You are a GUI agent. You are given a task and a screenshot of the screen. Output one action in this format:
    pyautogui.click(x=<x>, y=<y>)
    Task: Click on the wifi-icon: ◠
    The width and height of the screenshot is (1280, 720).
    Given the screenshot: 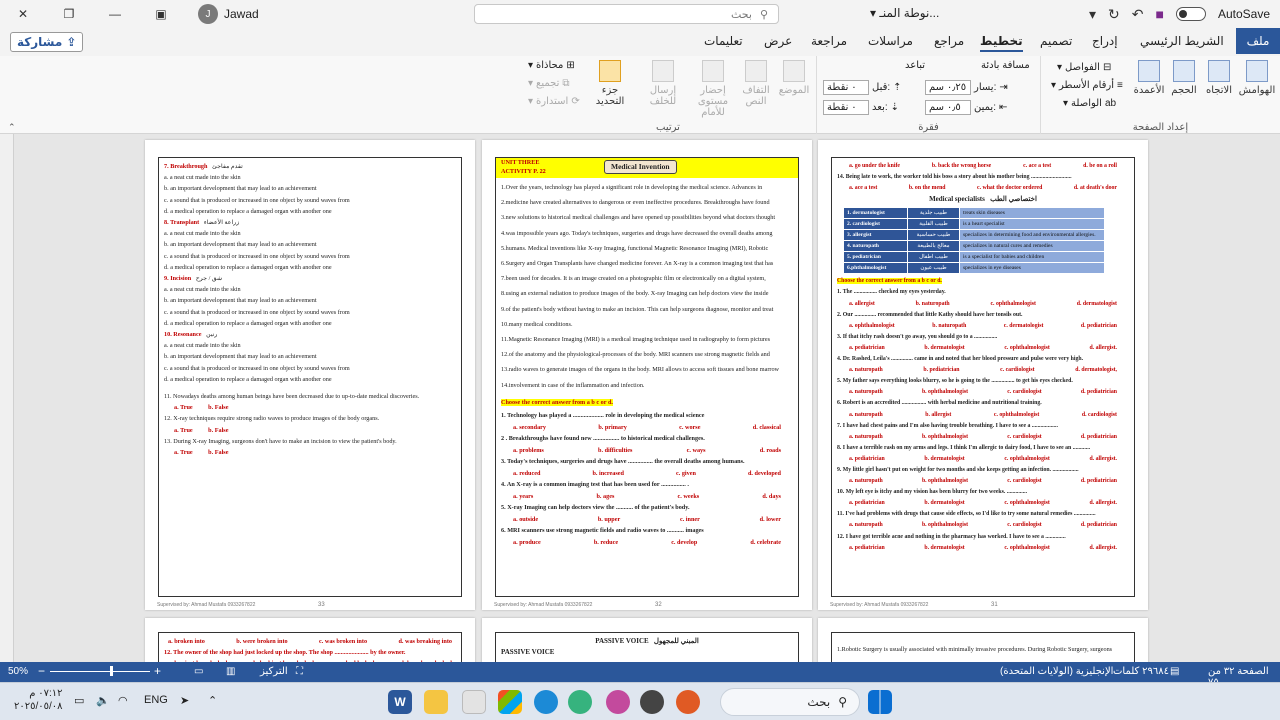 What is the action you would take?
    pyautogui.click(x=123, y=700)
    